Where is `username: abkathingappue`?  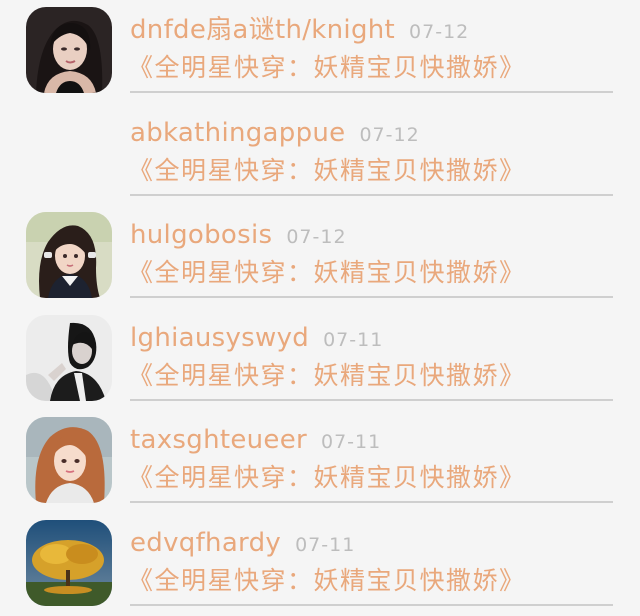 username: abkathingappue is located at coordinates (237, 133).